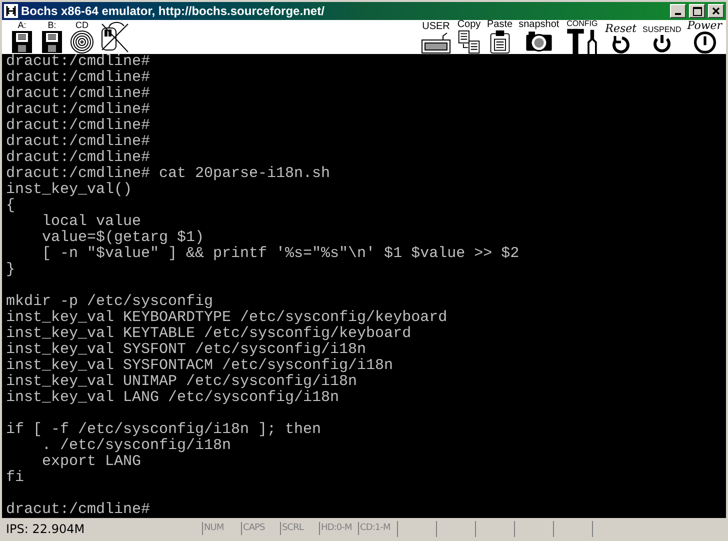 The height and width of the screenshot is (541, 728). Describe the element at coordinates (338, 529) in the screenshot. I see `status-indicator: HD:0-M` at that location.